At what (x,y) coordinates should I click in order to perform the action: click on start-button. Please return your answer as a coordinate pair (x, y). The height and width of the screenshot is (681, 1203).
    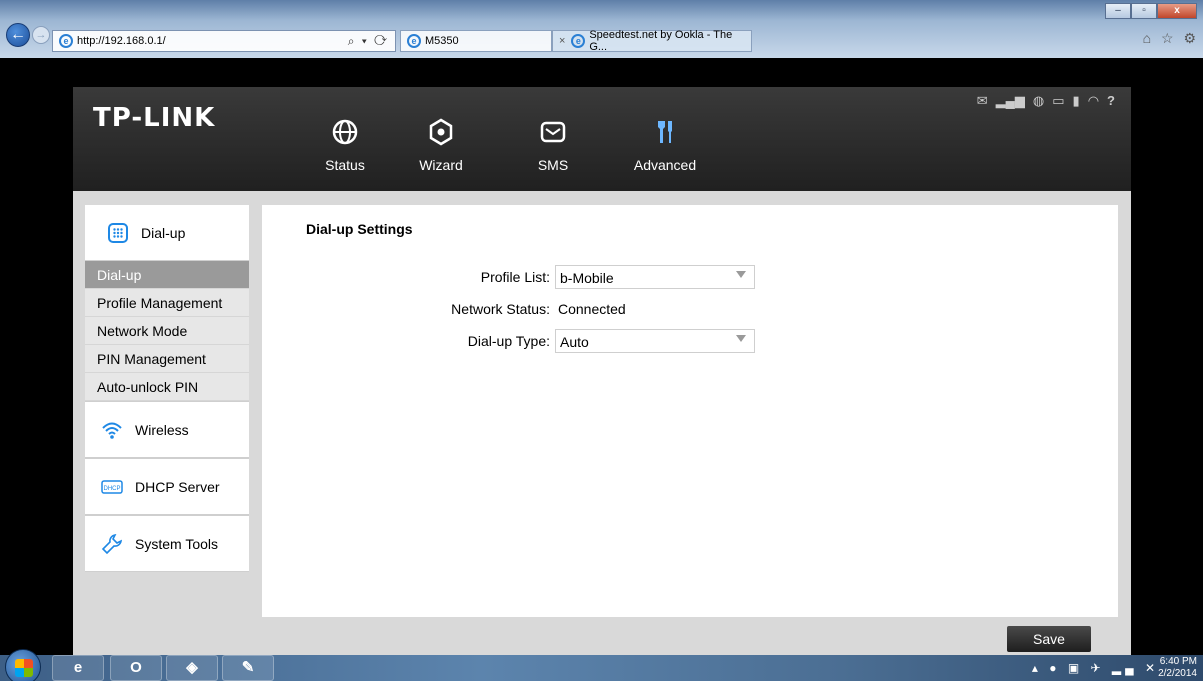
    Looking at the image, I should click on (23, 665).